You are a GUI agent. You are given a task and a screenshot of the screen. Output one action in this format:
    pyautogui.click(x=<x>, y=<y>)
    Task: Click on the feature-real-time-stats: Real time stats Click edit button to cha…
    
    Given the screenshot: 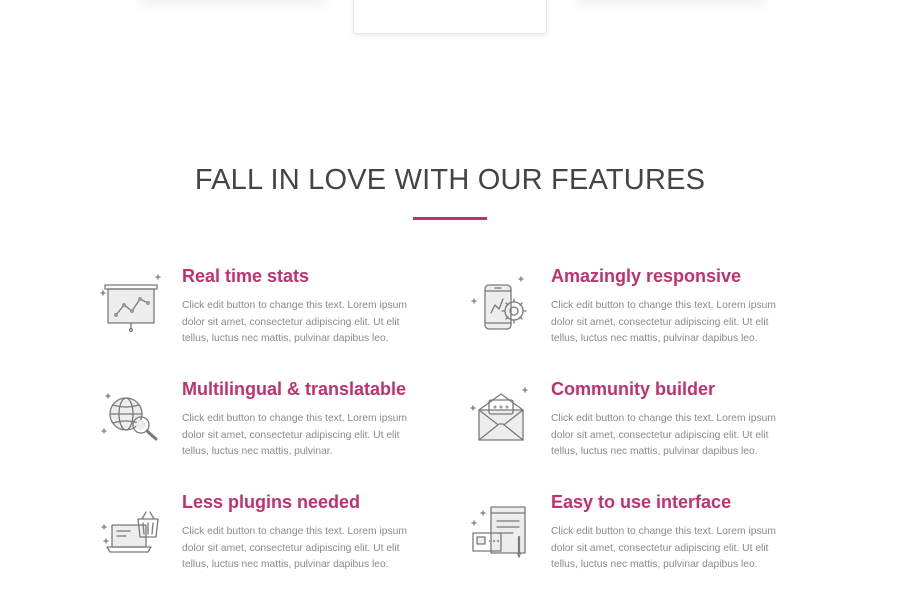 What is the action you would take?
    pyautogui.click(x=280, y=315)
    